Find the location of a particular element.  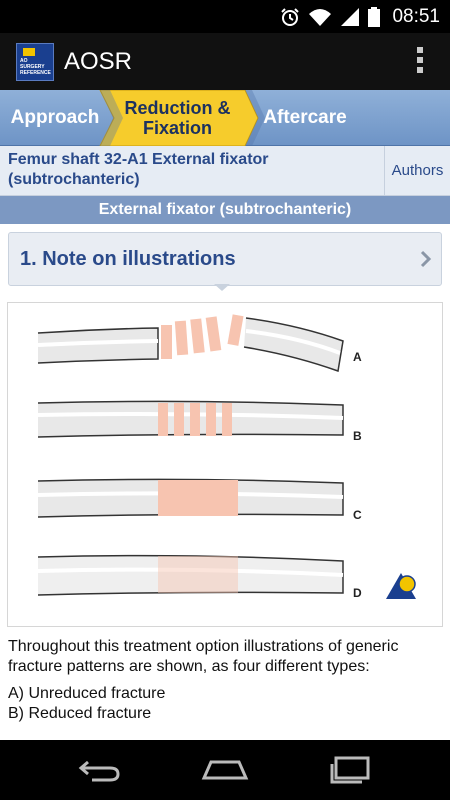

app-title: AOSR is located at coordinates (98, 61).